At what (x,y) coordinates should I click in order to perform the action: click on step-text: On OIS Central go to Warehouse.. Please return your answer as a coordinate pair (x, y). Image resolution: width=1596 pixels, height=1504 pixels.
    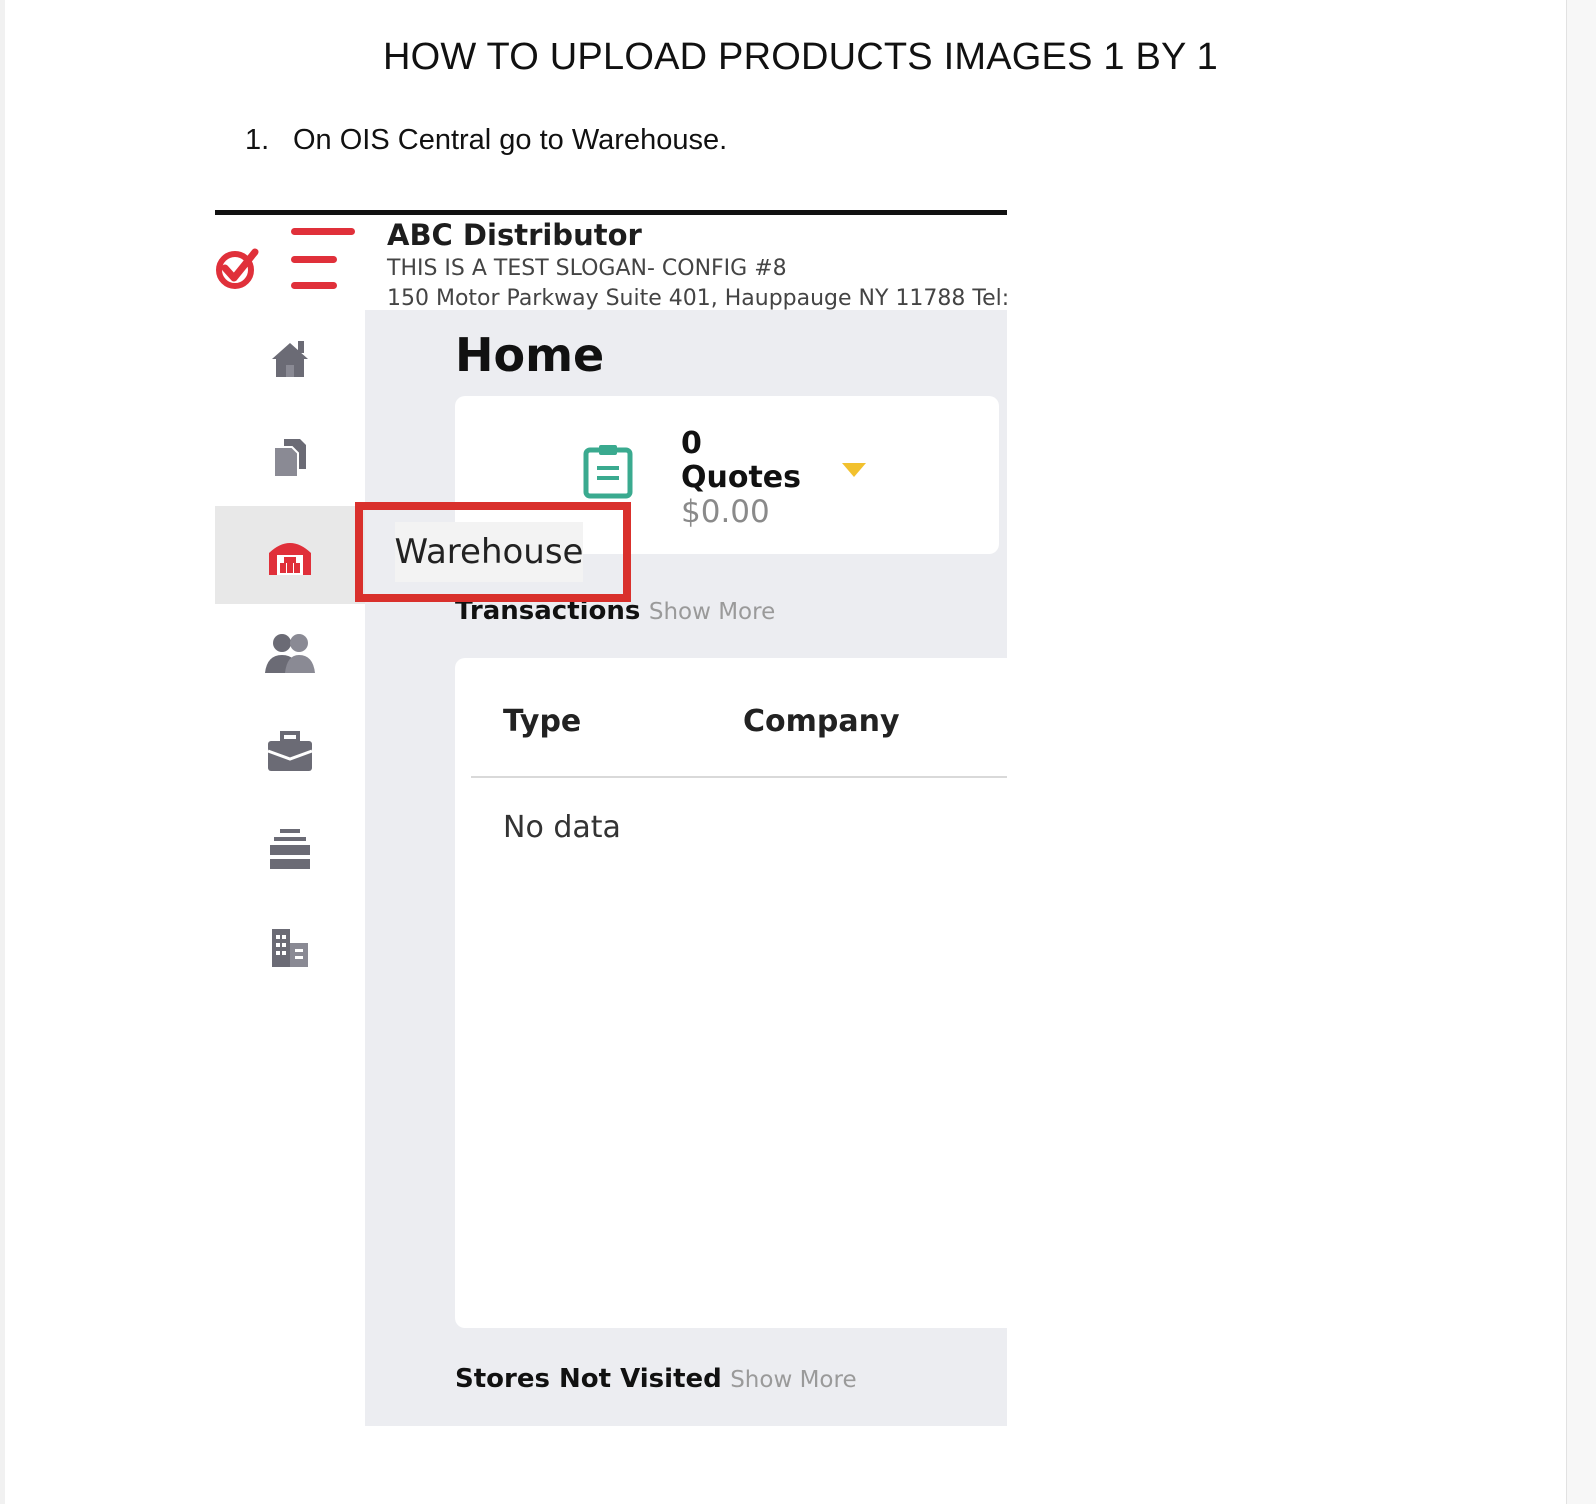
    Looking at the image, I should click on (510, 140).